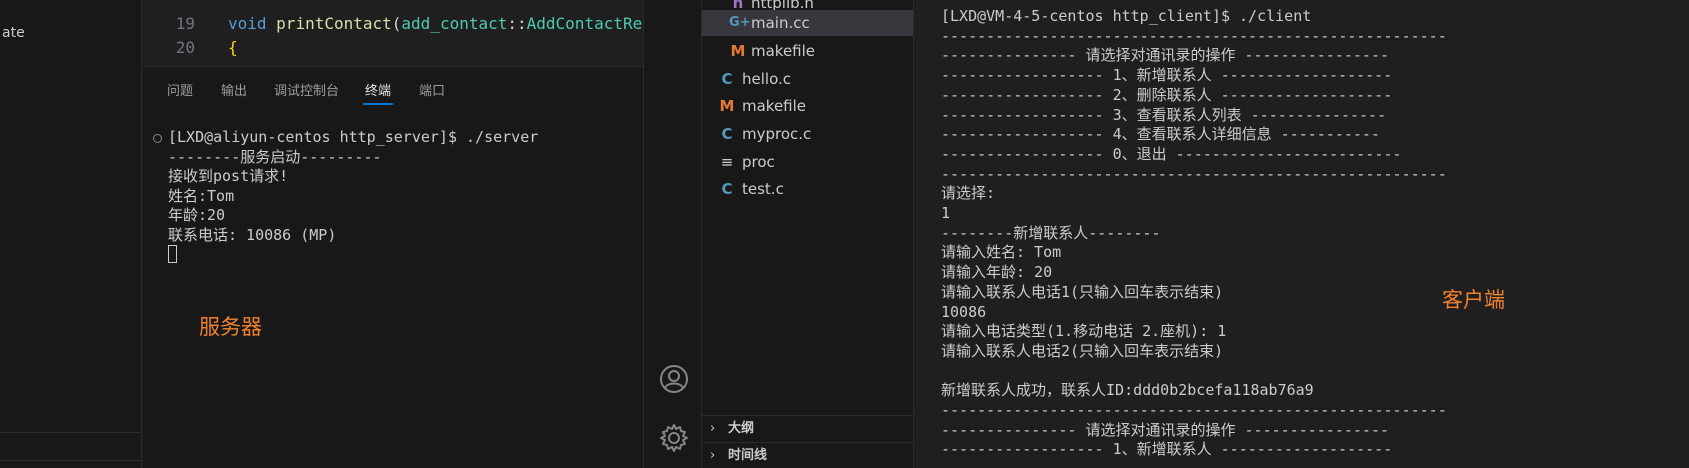 Image resolution: width=1689 pixels, height=468 pixels. What do you see at coordinates (807, 79) in the screenshot?
I see `file-item: C hello.c` at bounding box center [807, 79].